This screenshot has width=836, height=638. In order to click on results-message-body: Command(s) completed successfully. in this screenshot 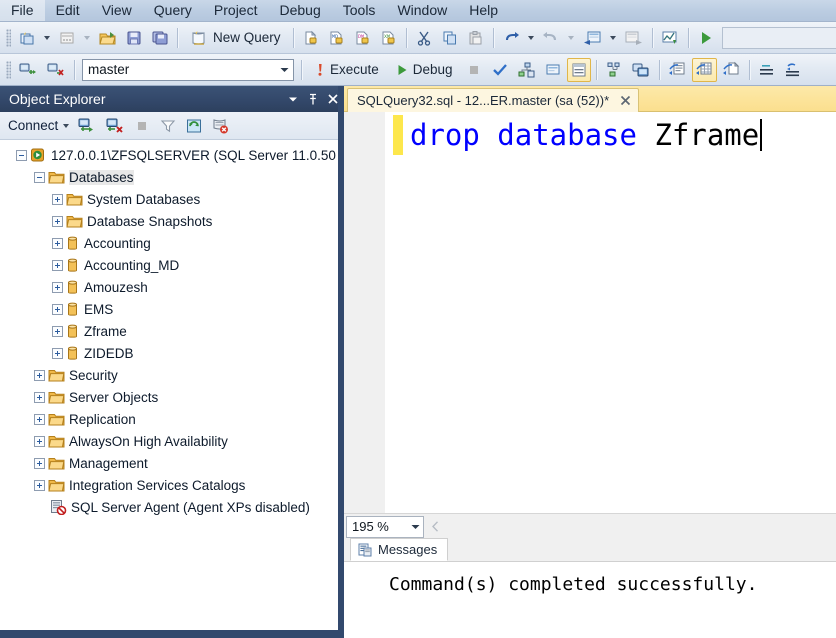, I will do `click(590, 600)`.